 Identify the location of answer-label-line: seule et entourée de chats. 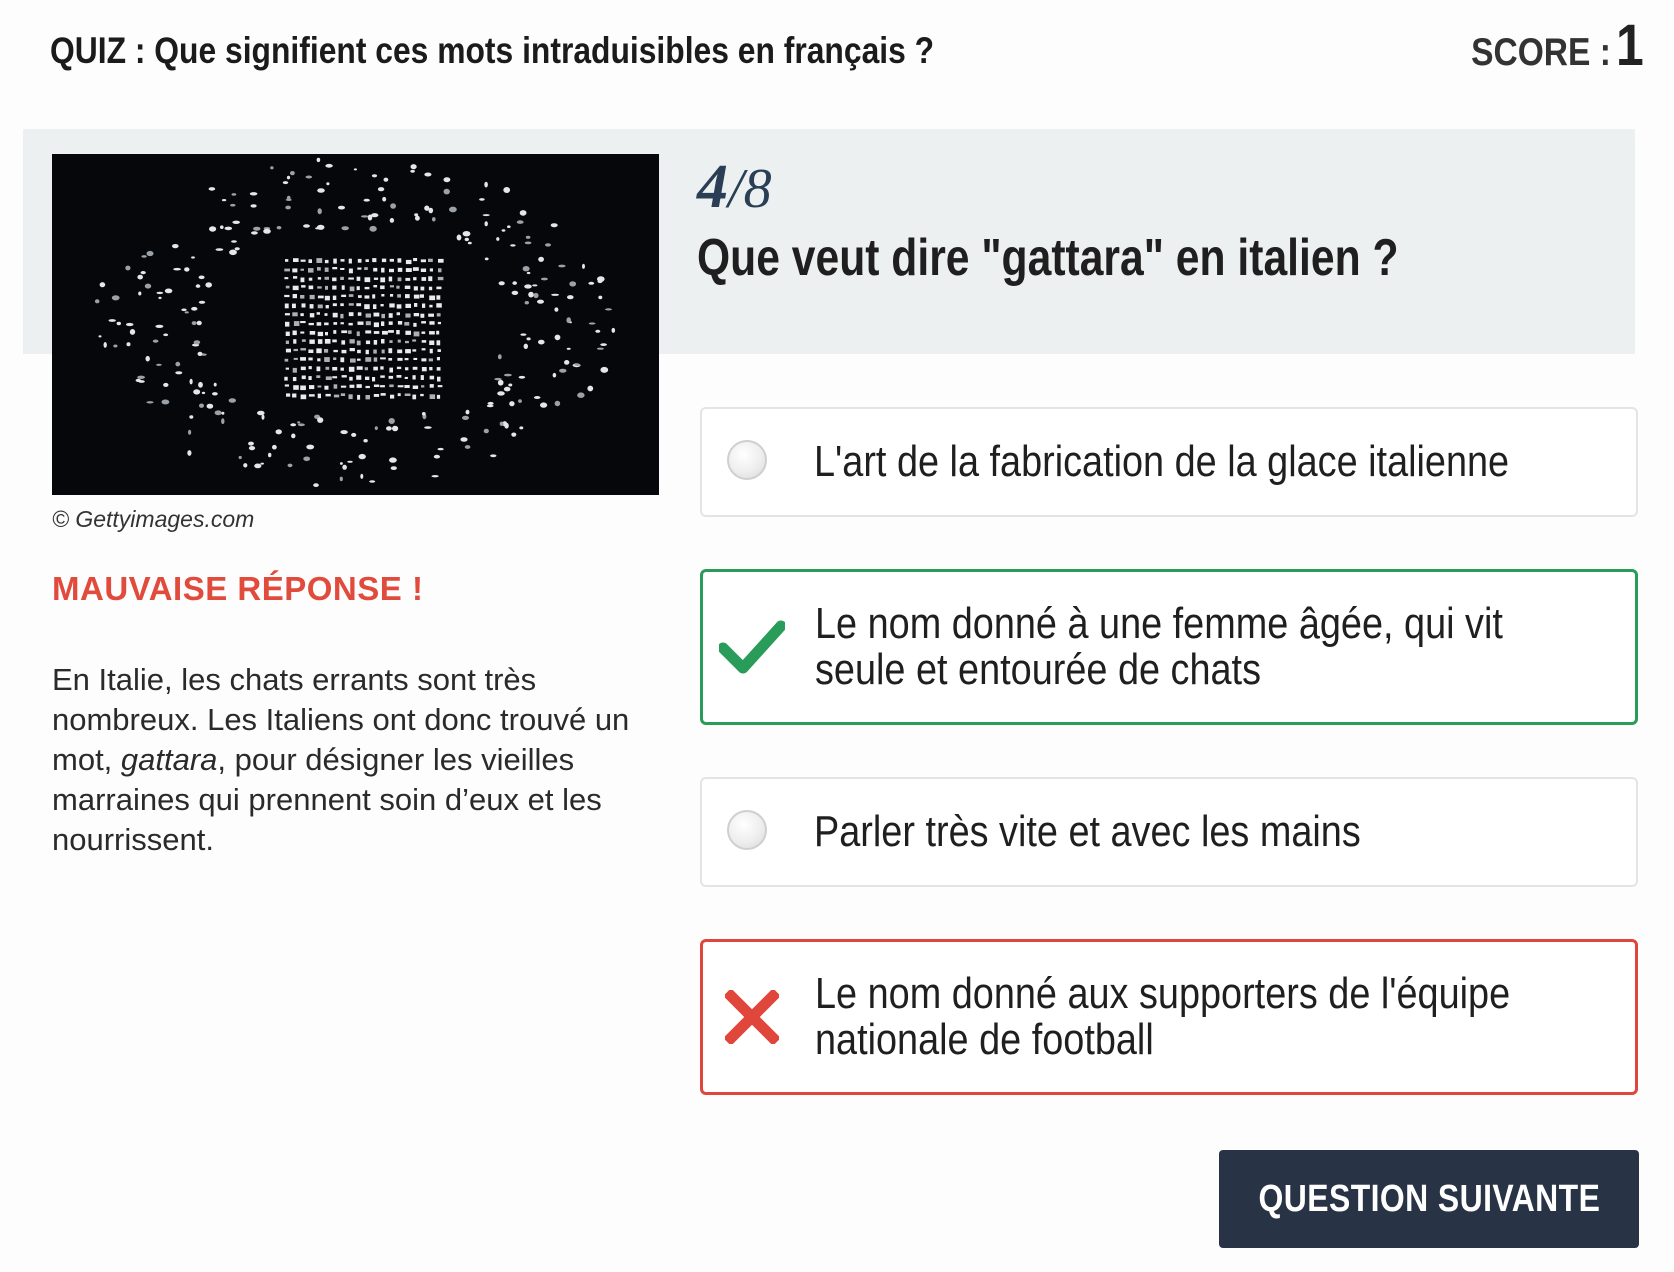
(1038, 669).